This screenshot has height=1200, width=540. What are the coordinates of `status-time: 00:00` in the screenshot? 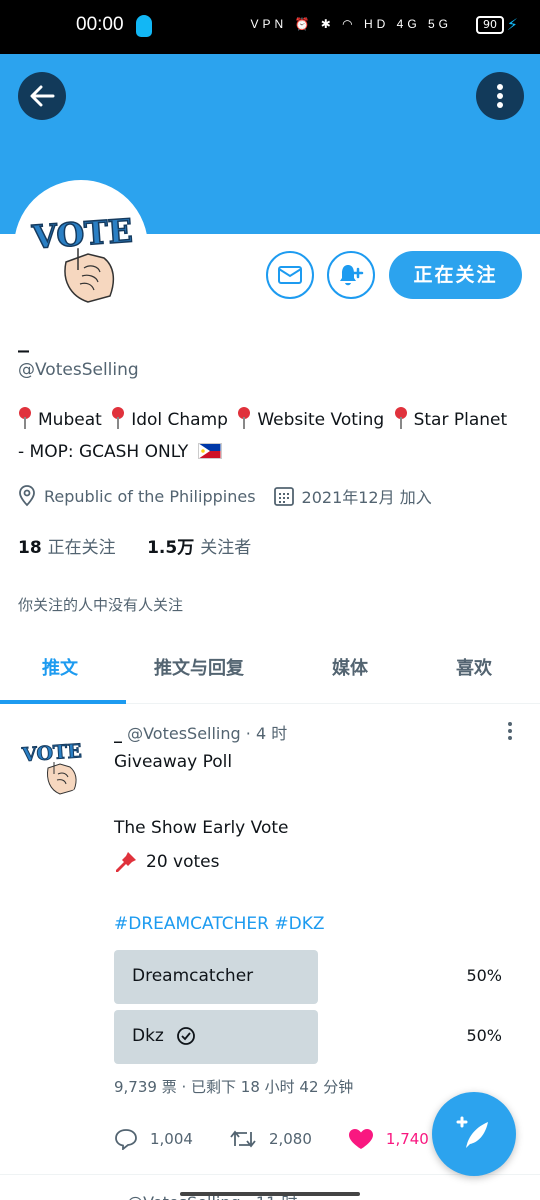 It's located at (100, 24).